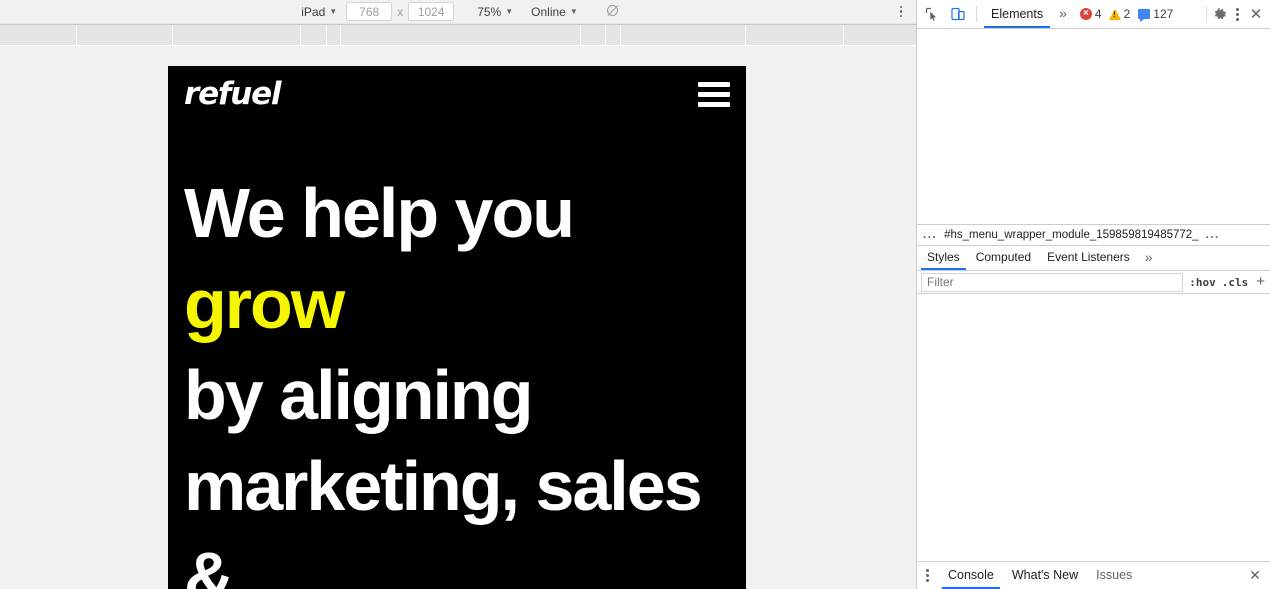  I want to click on styles-pane-tabbar: Styles Computed Event Listeners », so click(1093, 258).